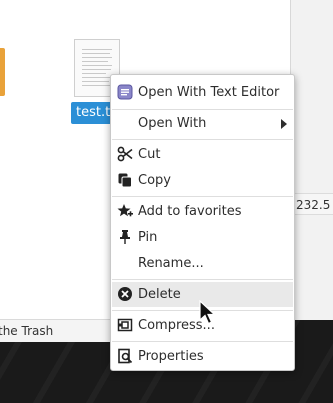 The width and height of the screenshot is (333, 403). I want to click on text-editor-icon, so click(125, 92).